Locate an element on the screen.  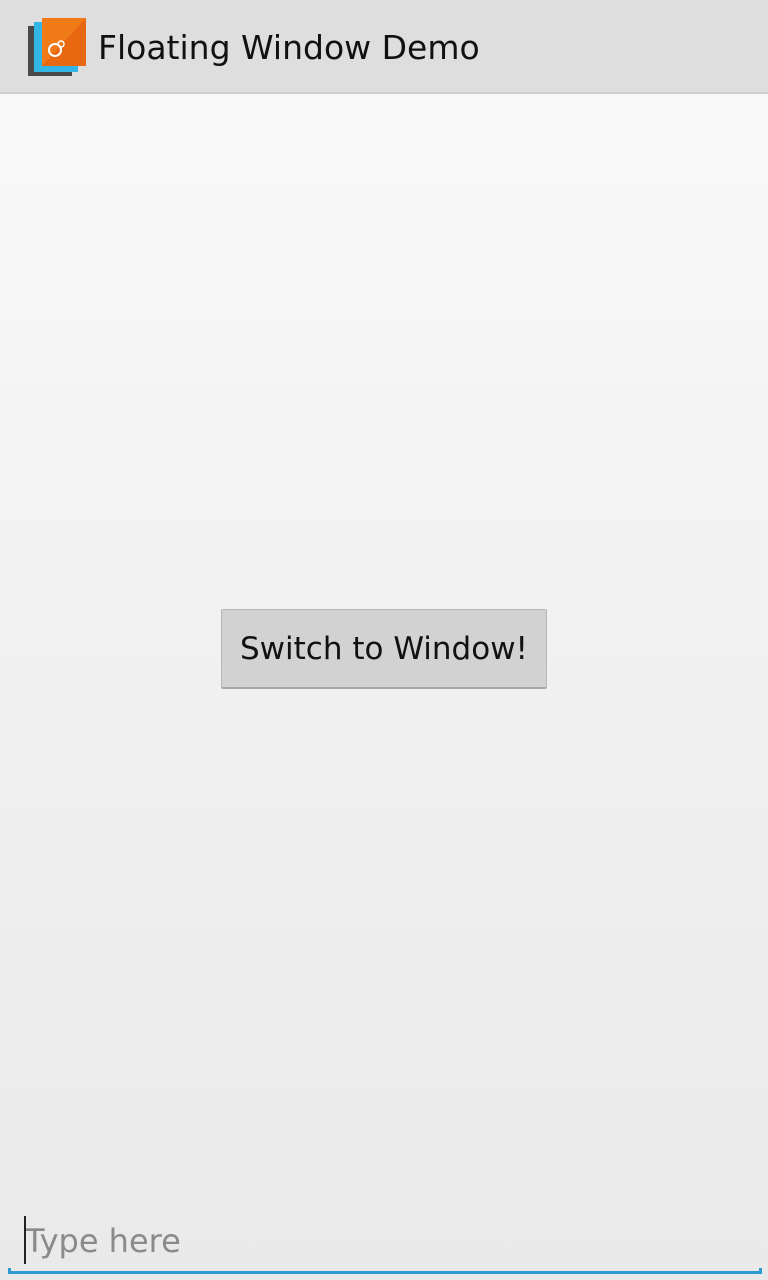
app-title: Floating Window Demo is located at coordinates (289, 47).